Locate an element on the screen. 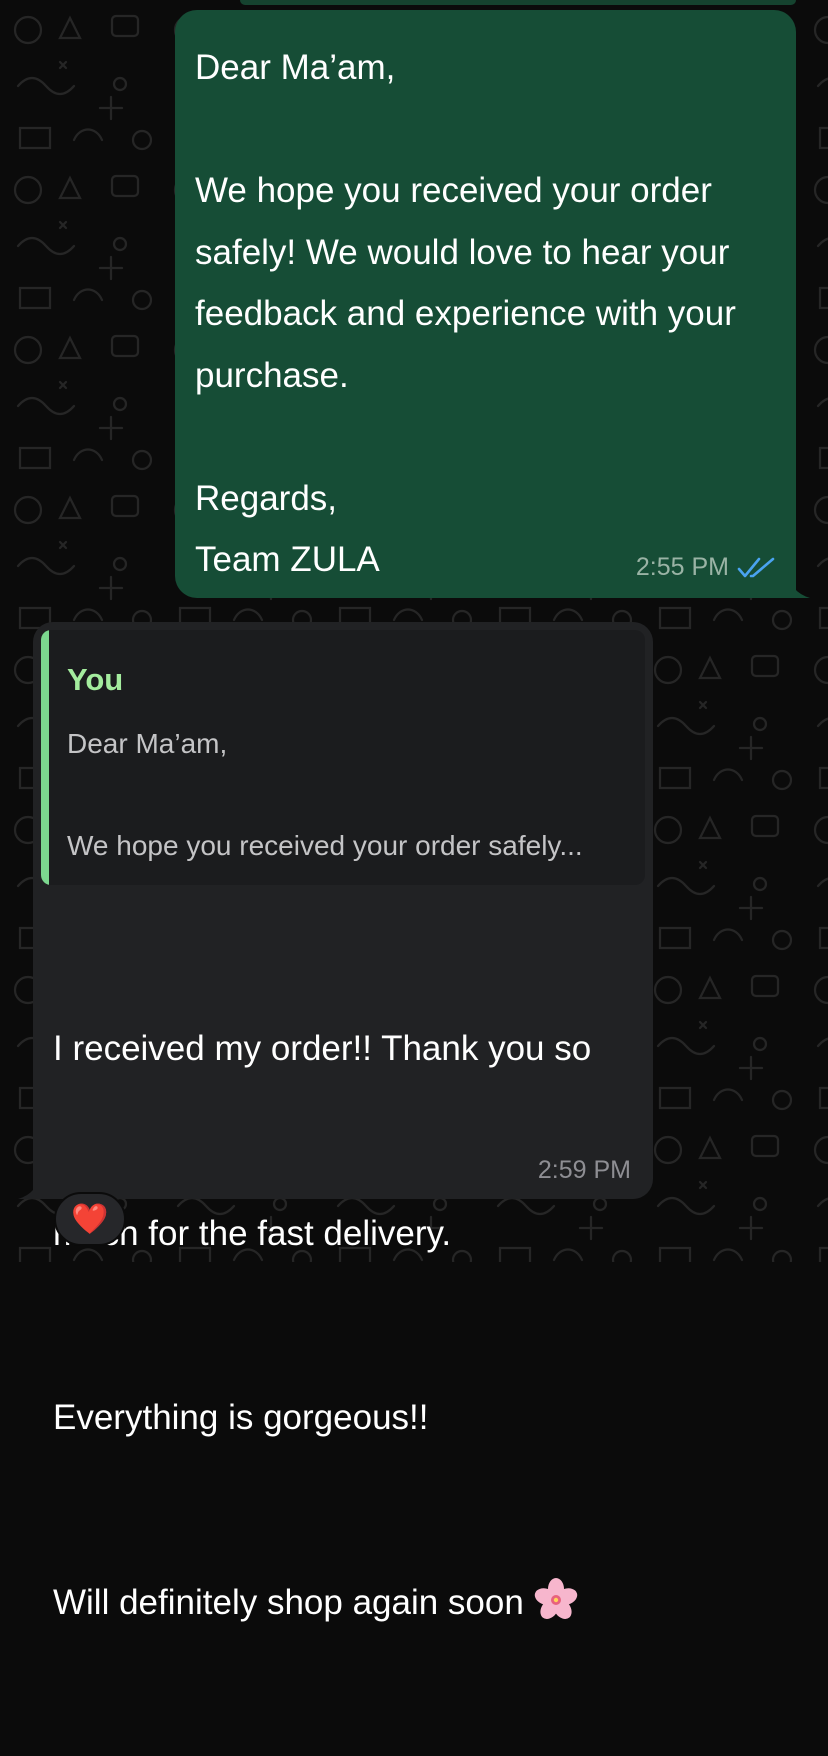  quote-author: You is located at coordinates (95, 679).